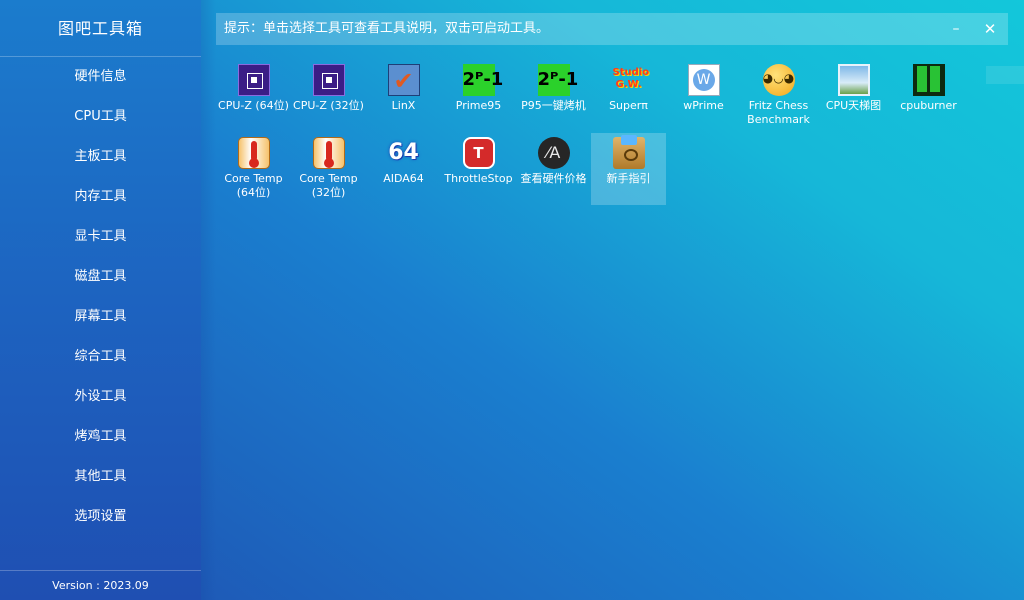 This screenshot has width=1024, height=600. What do you see at coordinates (703, 105) in the screenshot?
I see `tool-label: wPrime` at bounding box center [703, 105].